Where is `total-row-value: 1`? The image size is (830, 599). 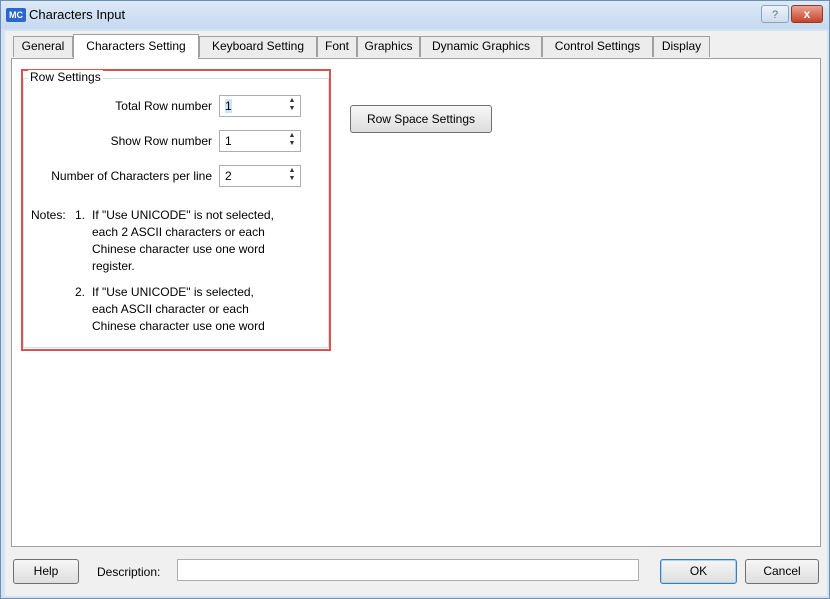
total-row-value: 1 is located at coordinates (228, 106).